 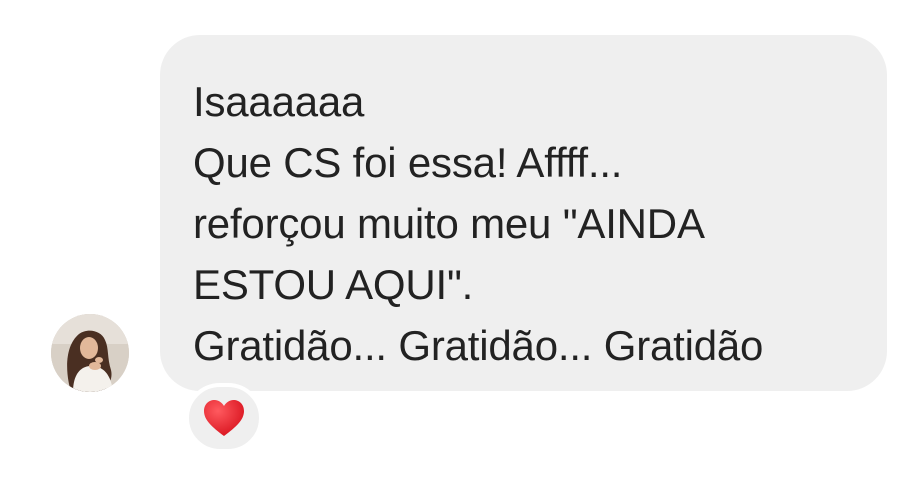 What do you see at coordinates (333, 284) in the screenshot?
I see `message-line: ESTOU AQUI".` at bounding box center [333, 284].